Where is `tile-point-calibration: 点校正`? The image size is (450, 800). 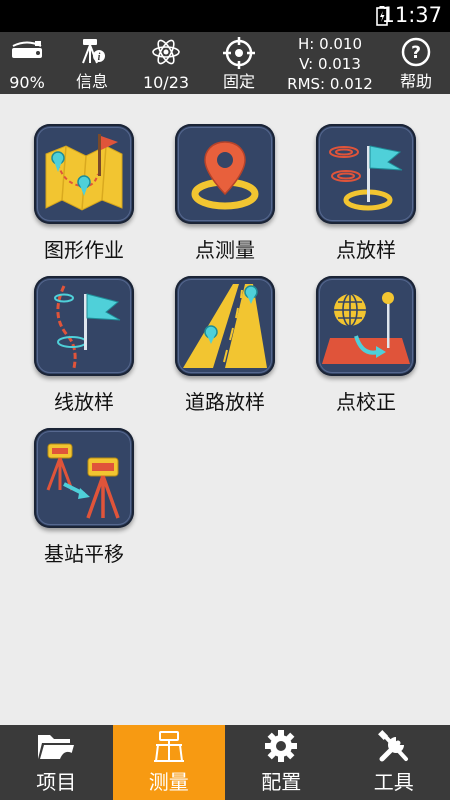 tile-point-calibration: 点校正 is located at coordinates (366, 351).